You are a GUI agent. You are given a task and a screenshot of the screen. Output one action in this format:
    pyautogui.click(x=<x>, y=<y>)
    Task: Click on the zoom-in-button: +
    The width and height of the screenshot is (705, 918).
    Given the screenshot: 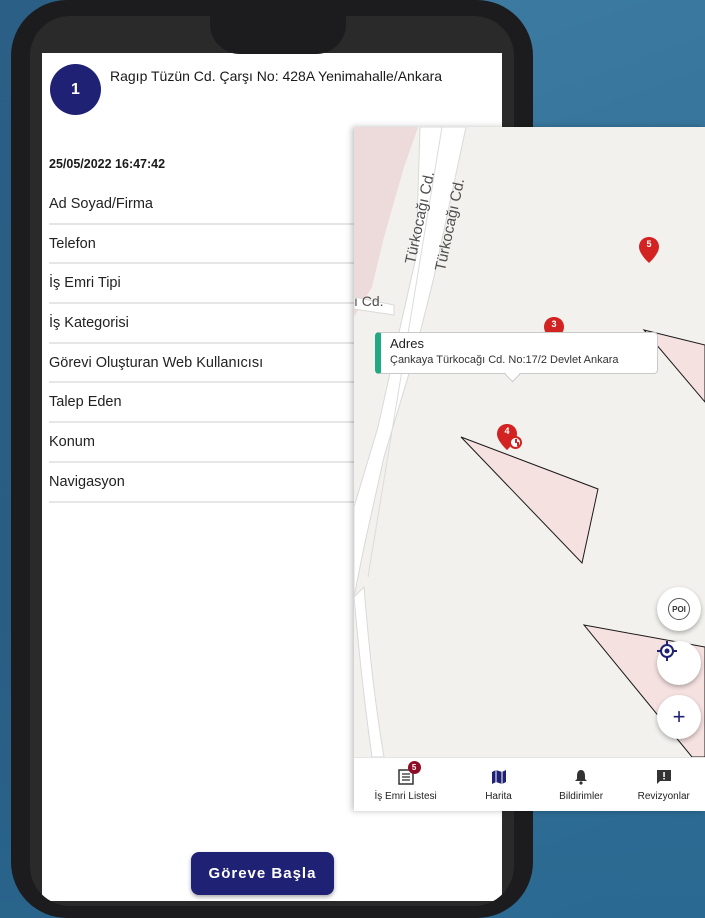 What is the action you would take?
    pyautogui.click(x=679, y=717)
    